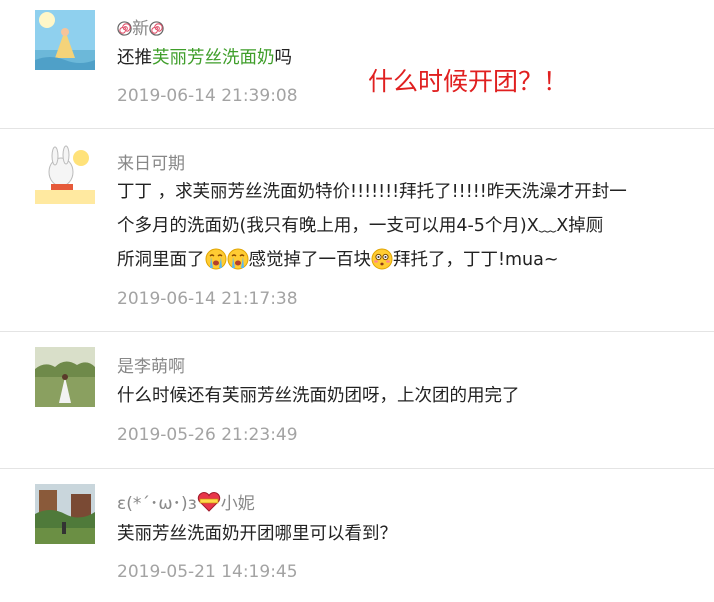 Image resolution: width=714 pixels, height=602 pixels. I want to click on heart-icon, so click(208, 502).